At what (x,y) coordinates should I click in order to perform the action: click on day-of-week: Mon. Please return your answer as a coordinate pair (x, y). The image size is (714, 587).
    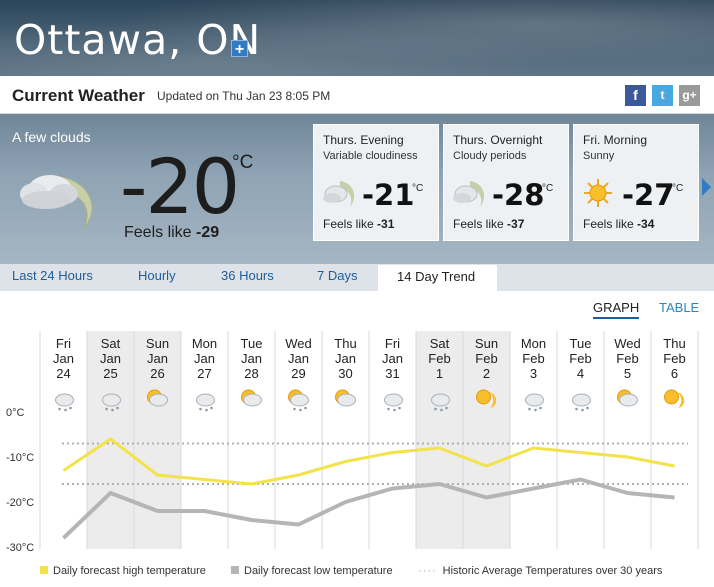
    Looking at the image, I should click on (533, 343).